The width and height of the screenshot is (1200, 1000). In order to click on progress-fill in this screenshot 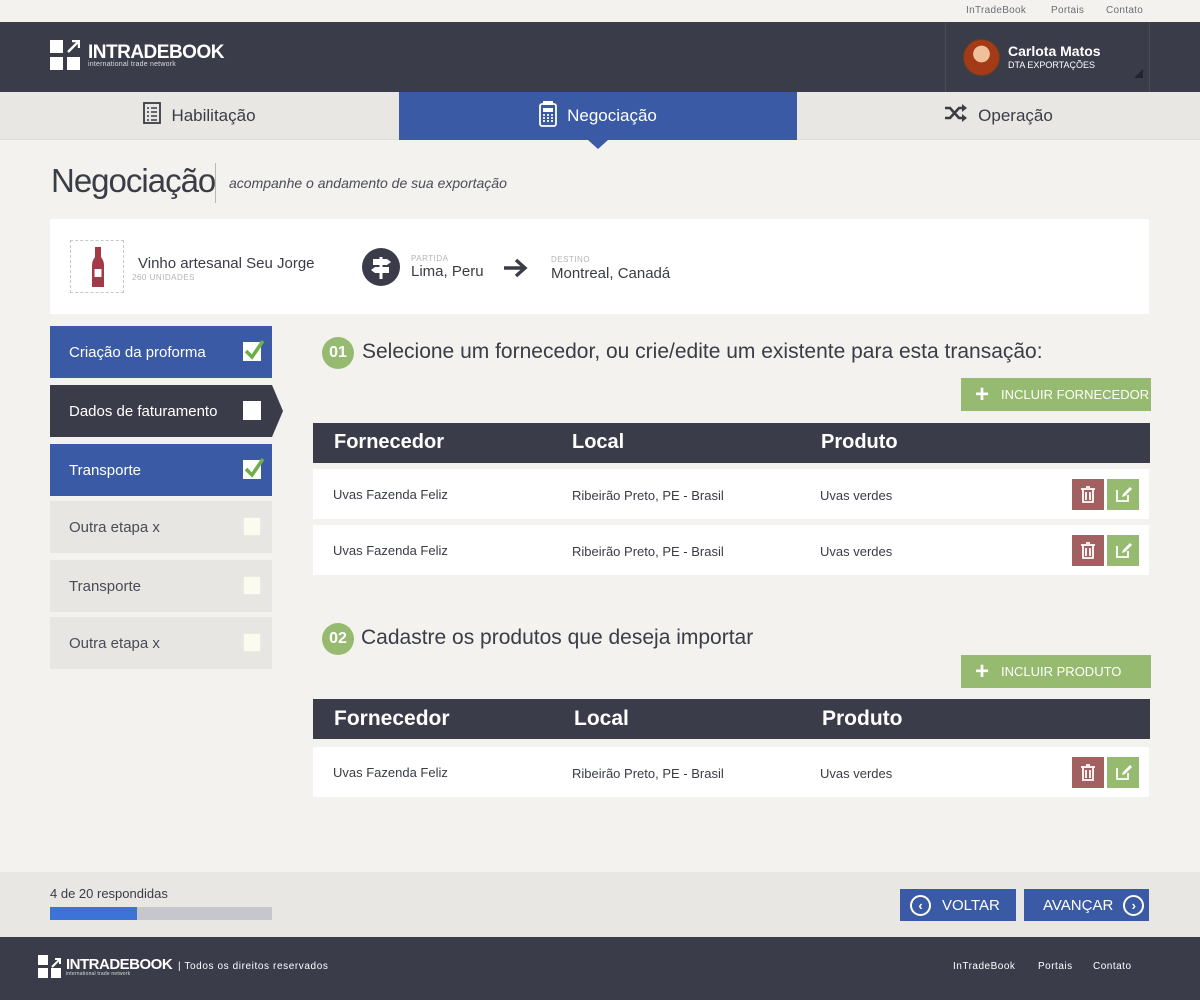, I will do `click(93, 913)`.